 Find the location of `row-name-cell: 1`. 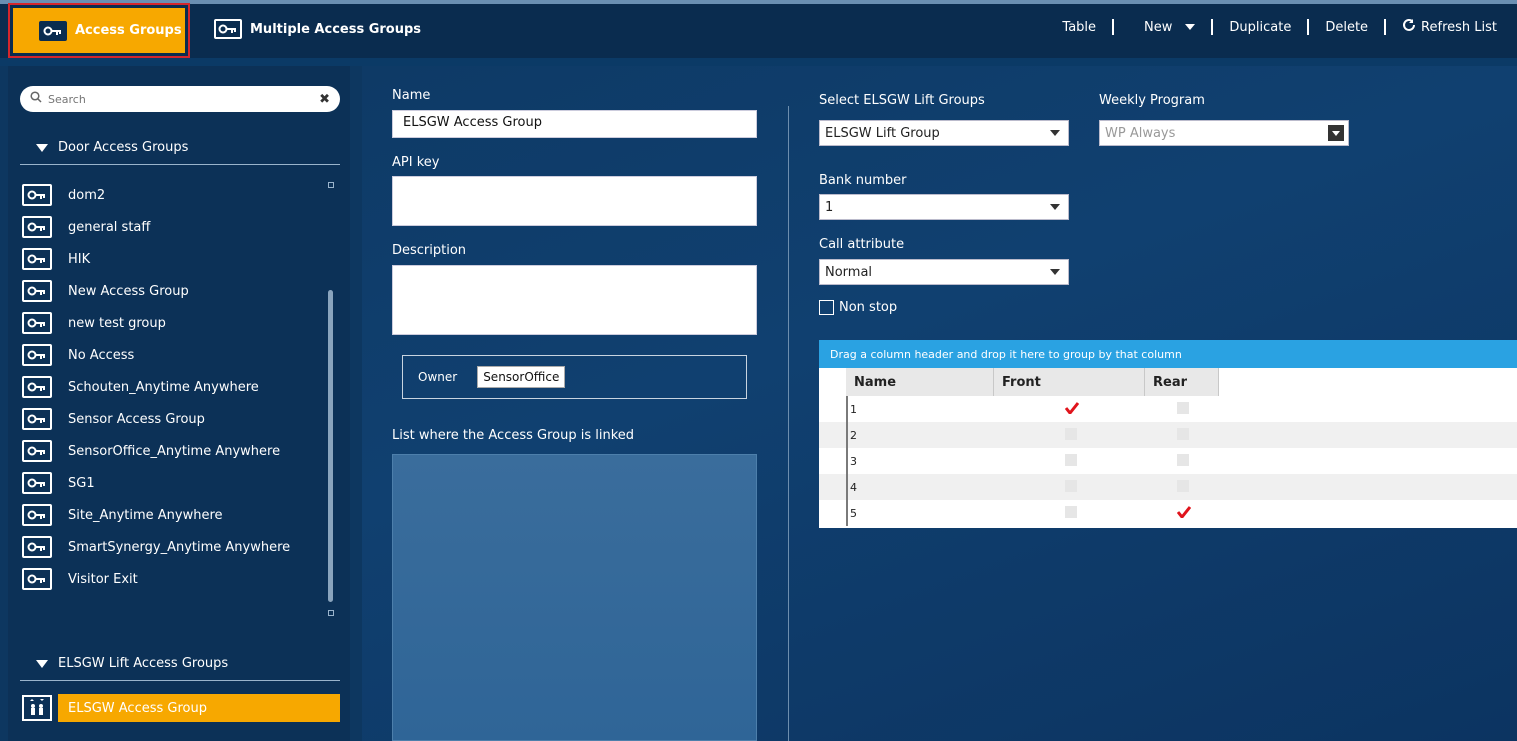

row-name-cell: 1 is located at coordinates (853, 409).